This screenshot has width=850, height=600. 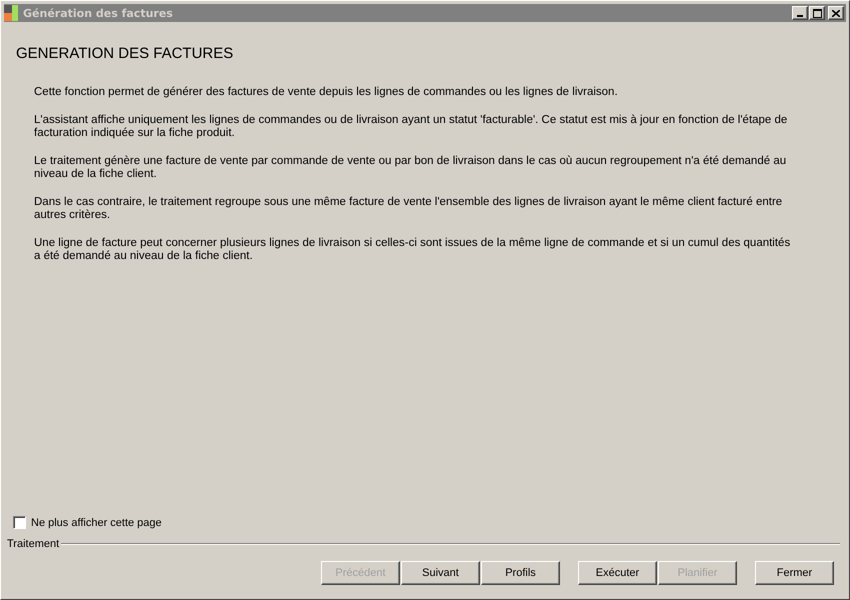 I want to click on description-paragraph: Dans le cas contraire, le traitement regroupe sous une même facture de vente l'ensemble des lignes de livraison ayant le même client facturé entre autres critères., so click(x=409, y=209).